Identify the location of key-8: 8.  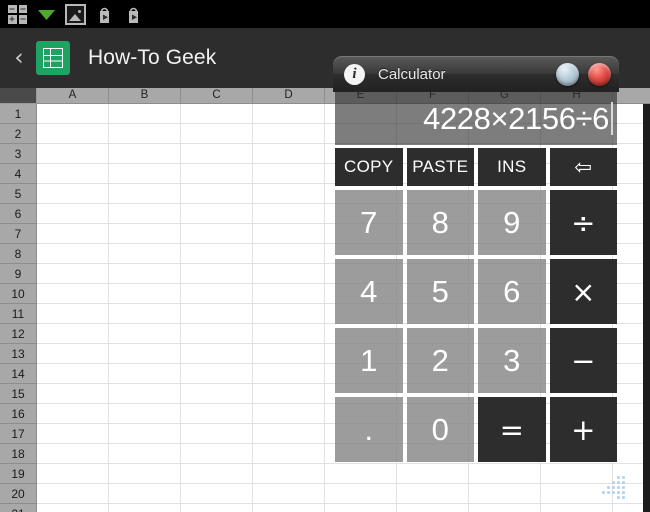
(440, 222).